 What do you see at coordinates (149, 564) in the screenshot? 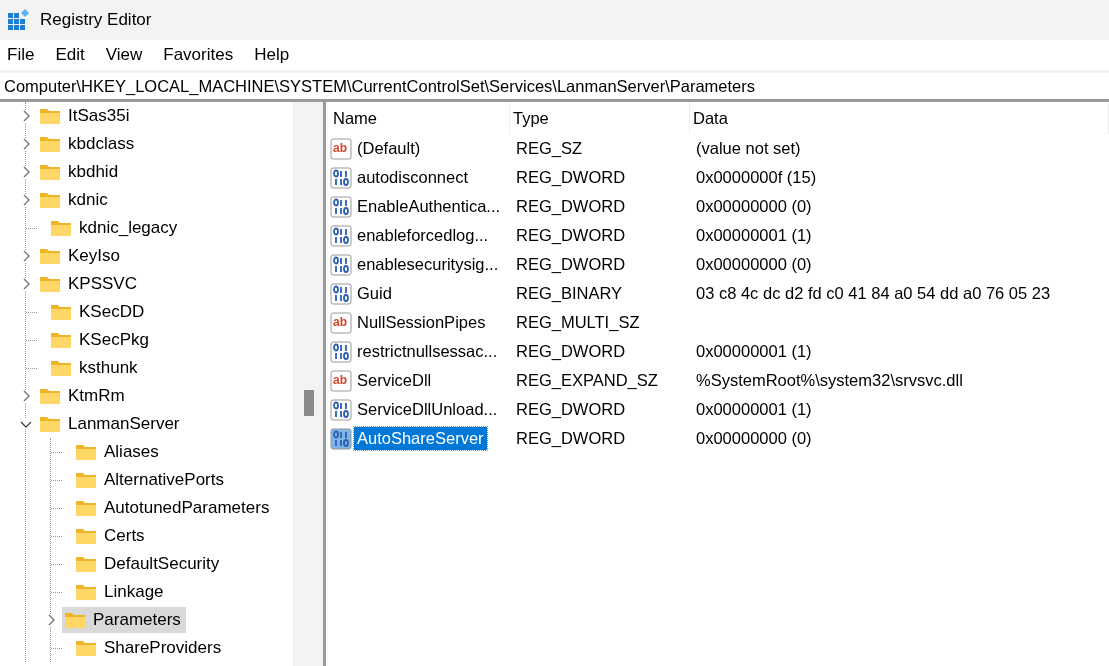
I see `tree-item: DefaultSecurity` at bounding box center [149, 564].